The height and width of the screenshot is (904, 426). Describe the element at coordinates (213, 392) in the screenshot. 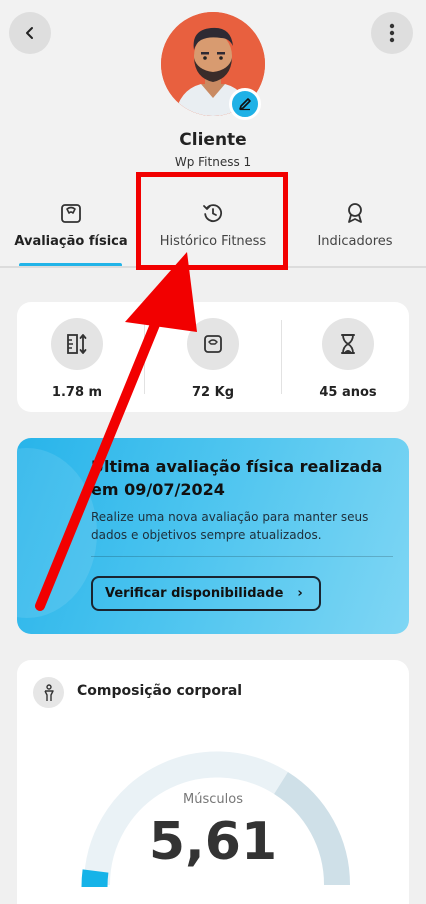

I see `stat-value: 72 Kg` at that location.